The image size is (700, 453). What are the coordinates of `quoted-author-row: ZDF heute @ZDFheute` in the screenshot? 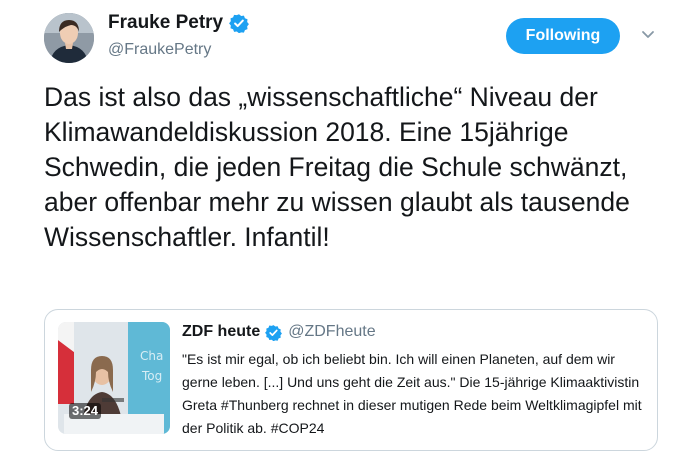 It's located at (279, 332).